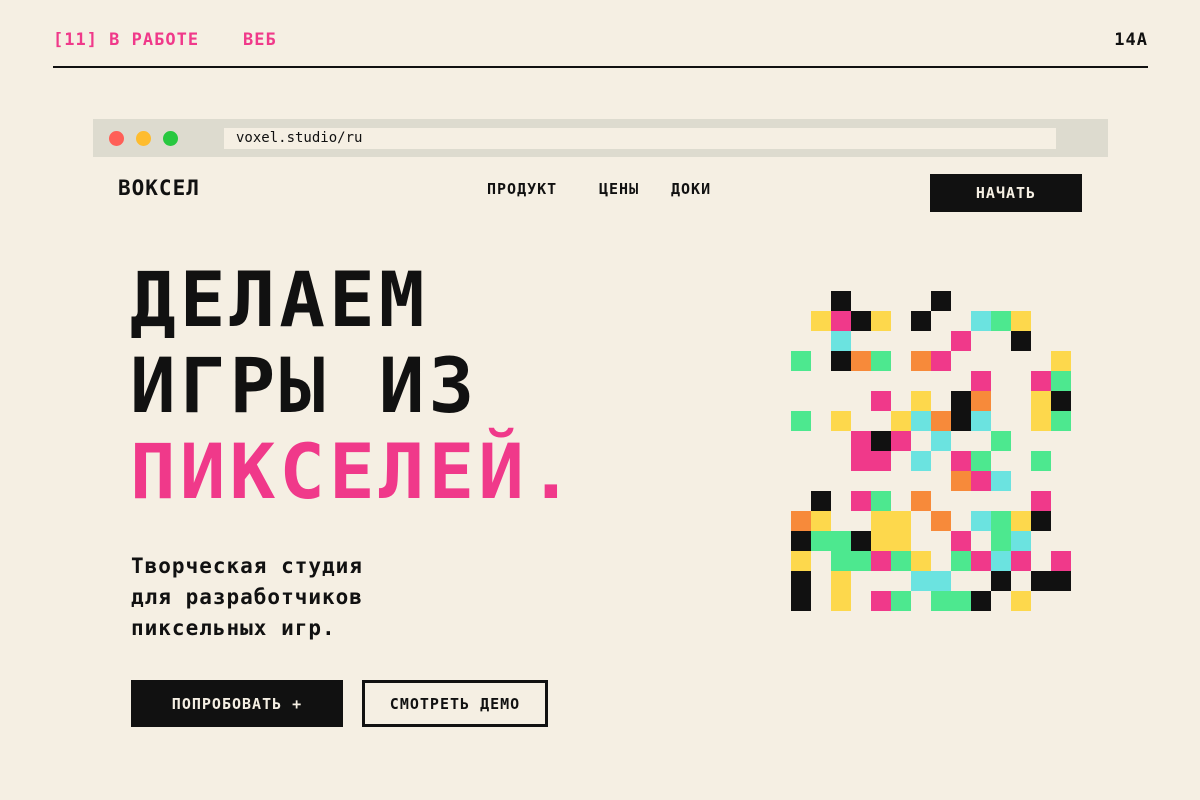 This screenshot has width=1200, height=800. What do you see at coordinates (522, 189) in the screenshot?
I see `nav-link-product: ПРОДУКТ` at bounding box center [522, 189].